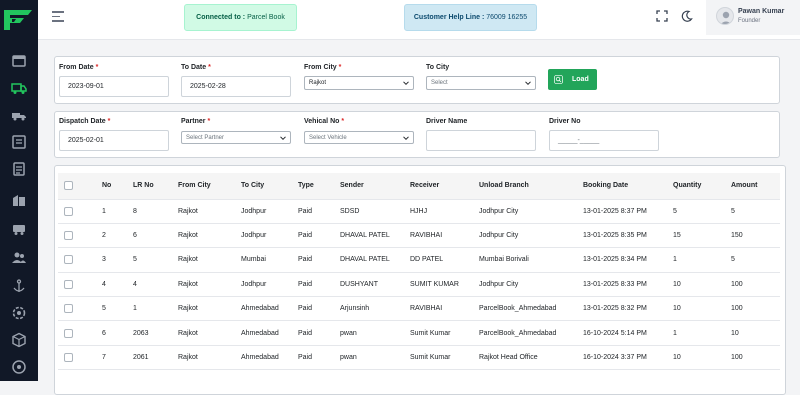  Describe the element at coordinates (19, 19) in the screenshot. I see `logo-icon` at that location.